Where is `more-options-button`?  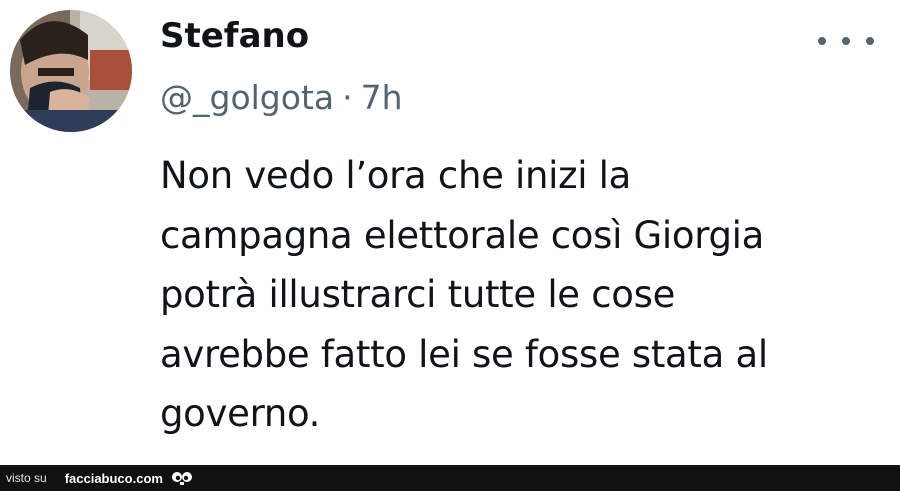
more-options-button is located at coordinates (846, 41).